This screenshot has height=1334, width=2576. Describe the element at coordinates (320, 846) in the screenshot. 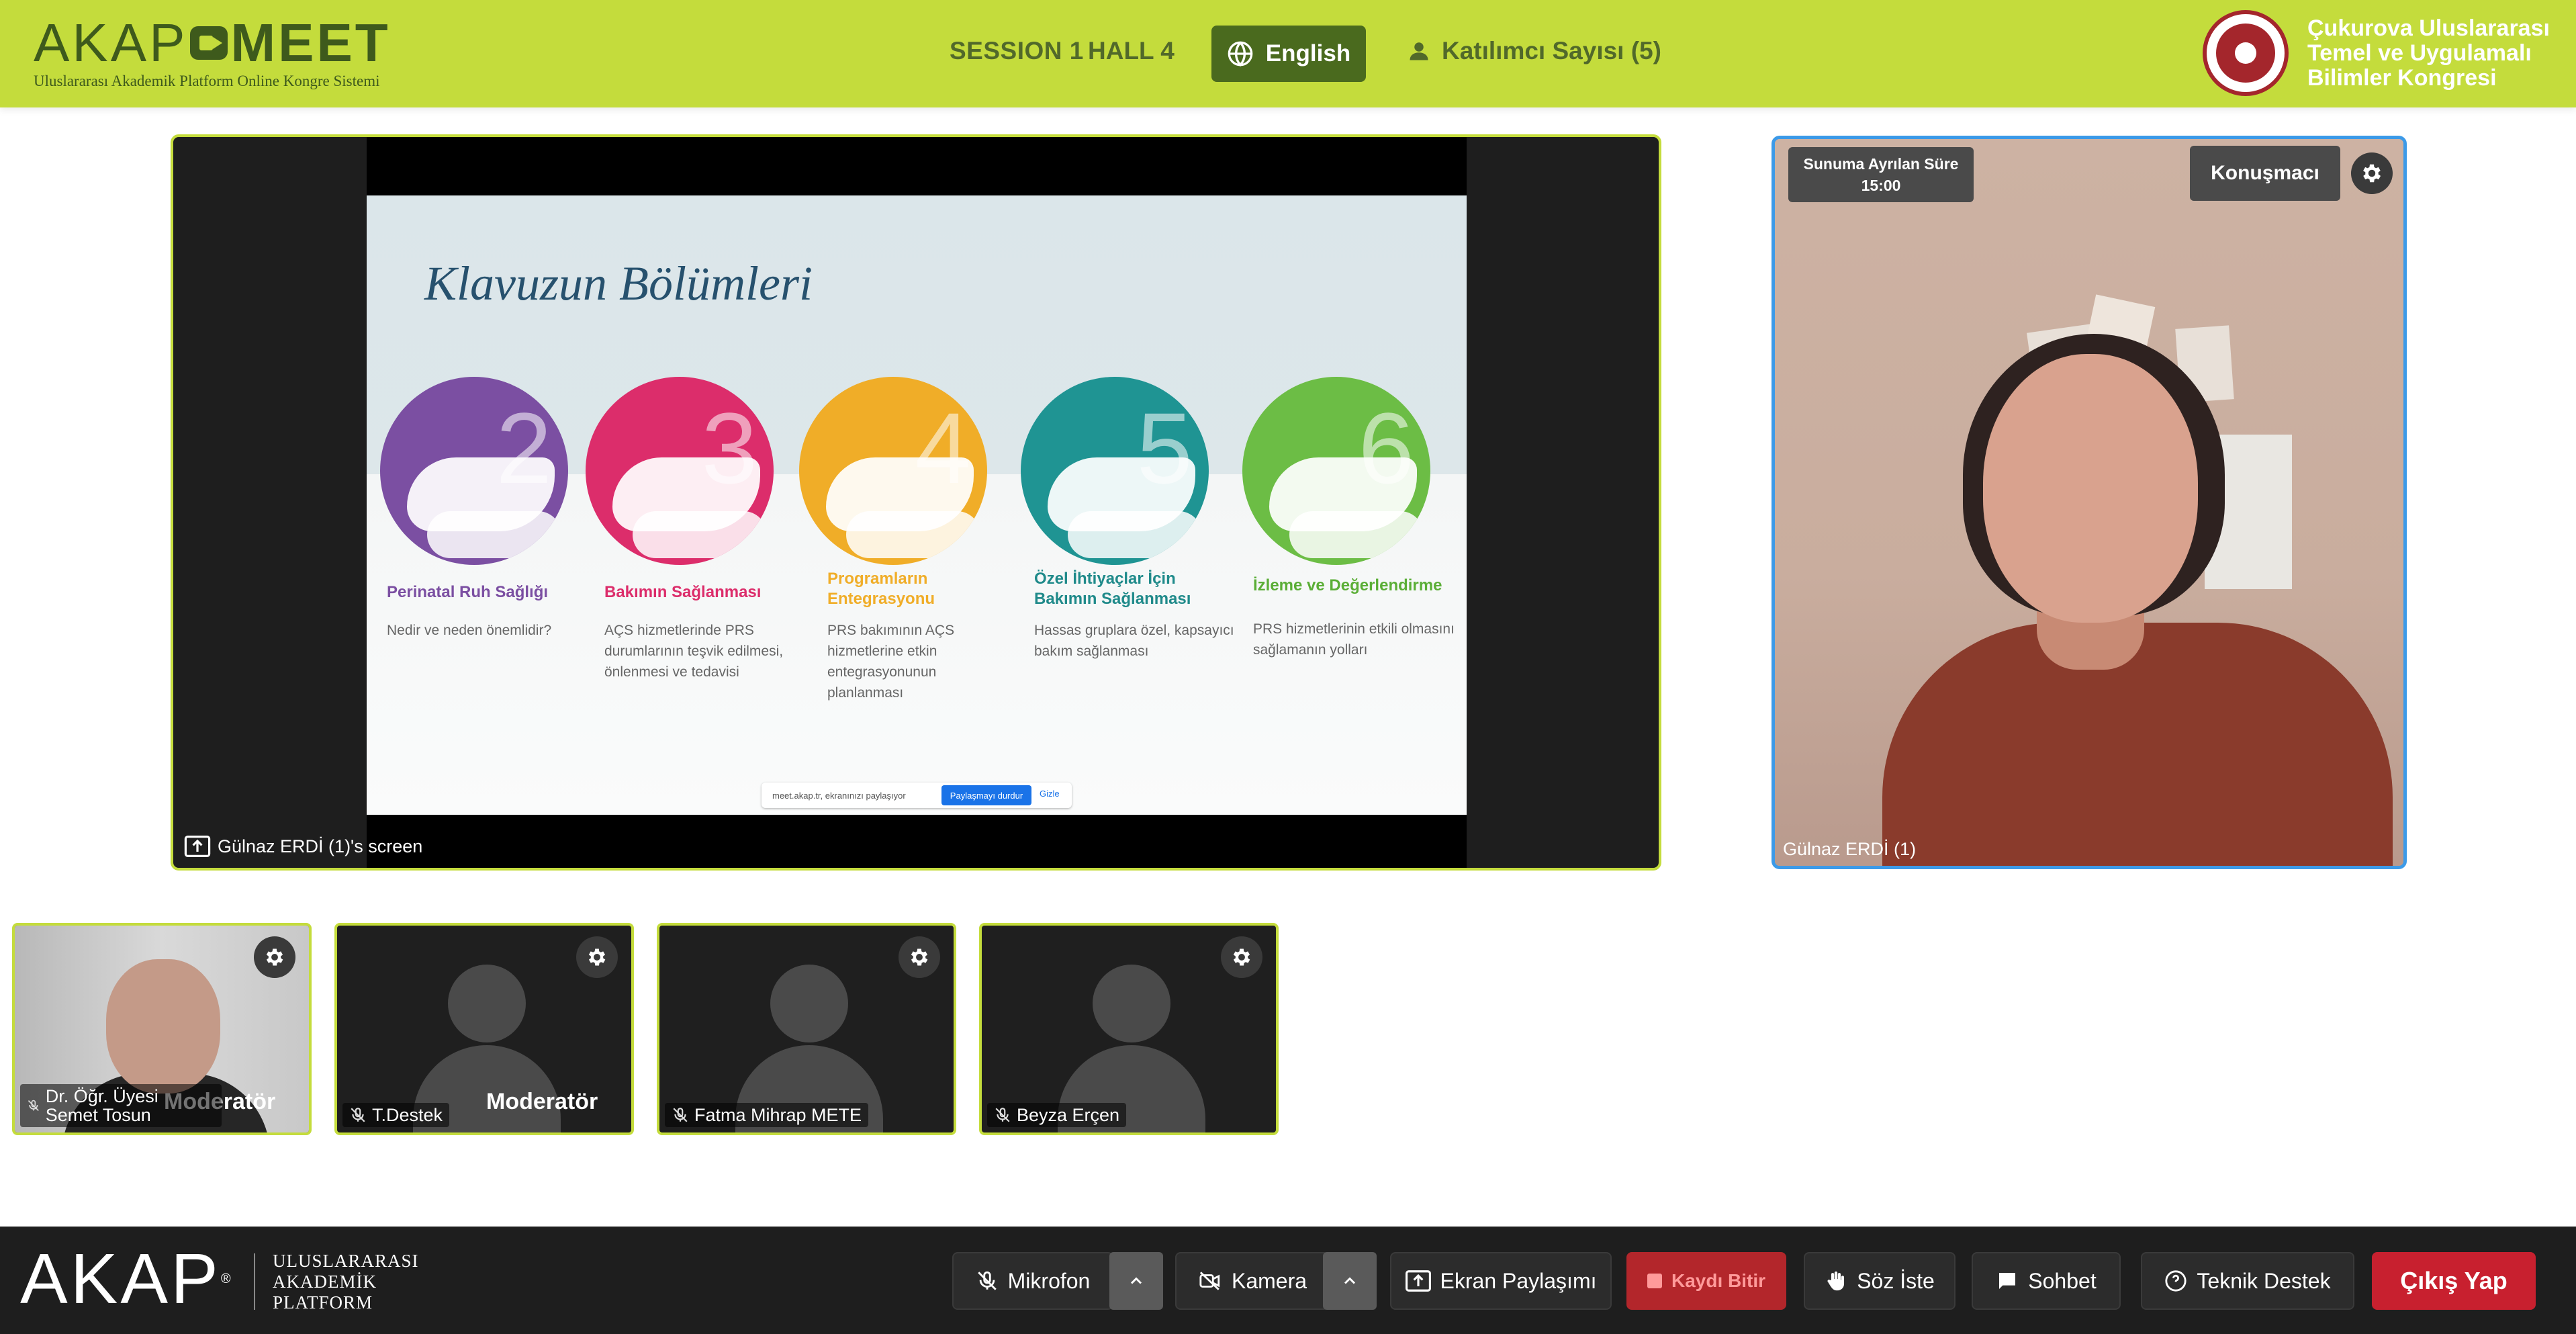

I see `screen-share-owner: Gülnaz ERDİ (1)'s screen` at that location.